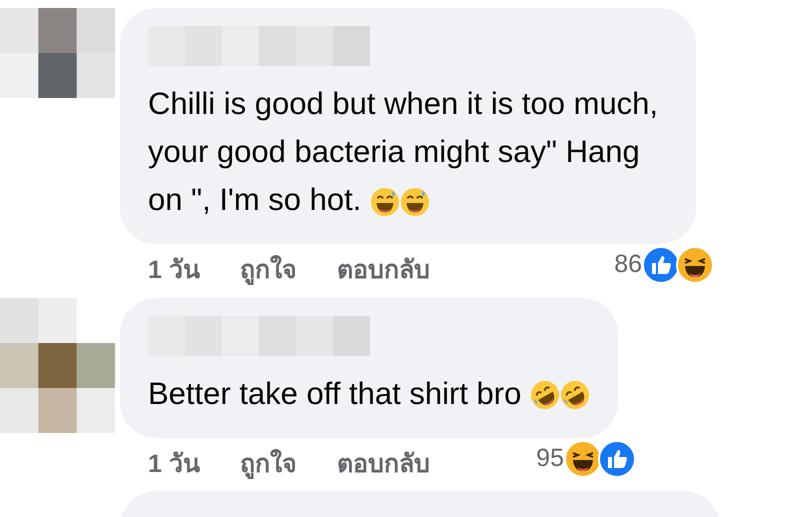 The width and height of the screenshot is (800, 517). I want to click on reaction-count: 95, so click(550, 458).